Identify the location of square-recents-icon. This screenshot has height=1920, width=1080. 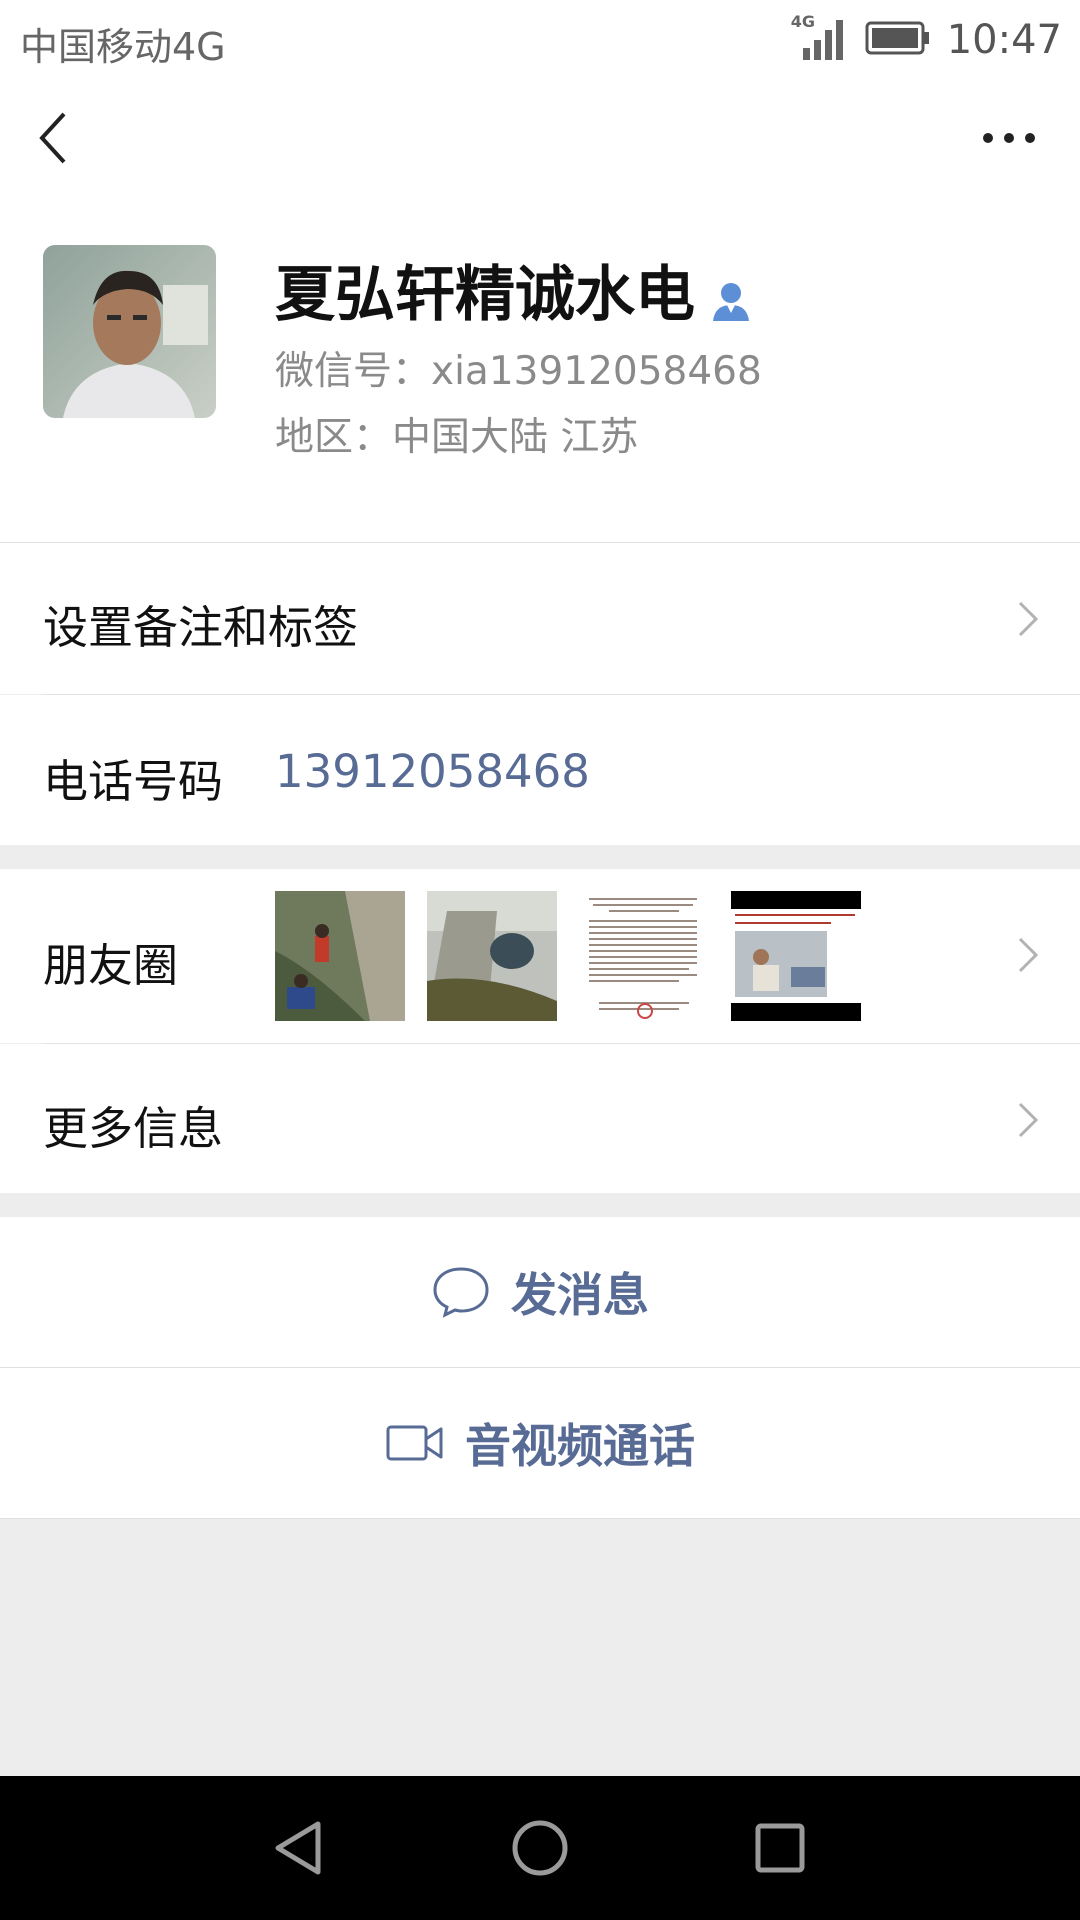
(780, 1848).